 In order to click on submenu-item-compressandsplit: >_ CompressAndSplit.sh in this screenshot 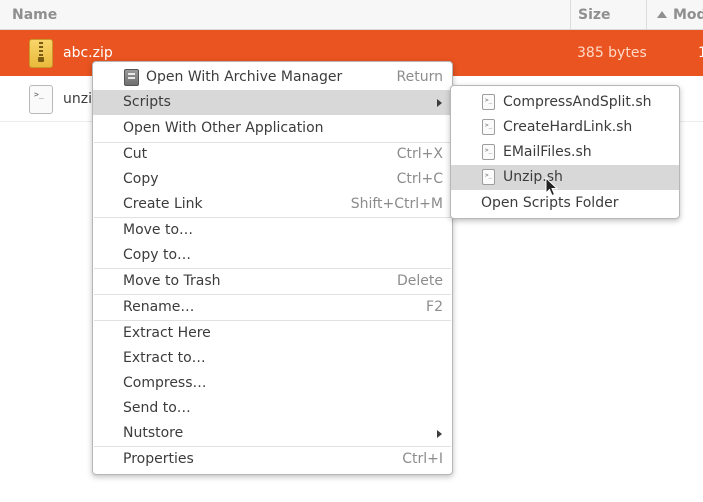, I will do `click(565, 102)`.